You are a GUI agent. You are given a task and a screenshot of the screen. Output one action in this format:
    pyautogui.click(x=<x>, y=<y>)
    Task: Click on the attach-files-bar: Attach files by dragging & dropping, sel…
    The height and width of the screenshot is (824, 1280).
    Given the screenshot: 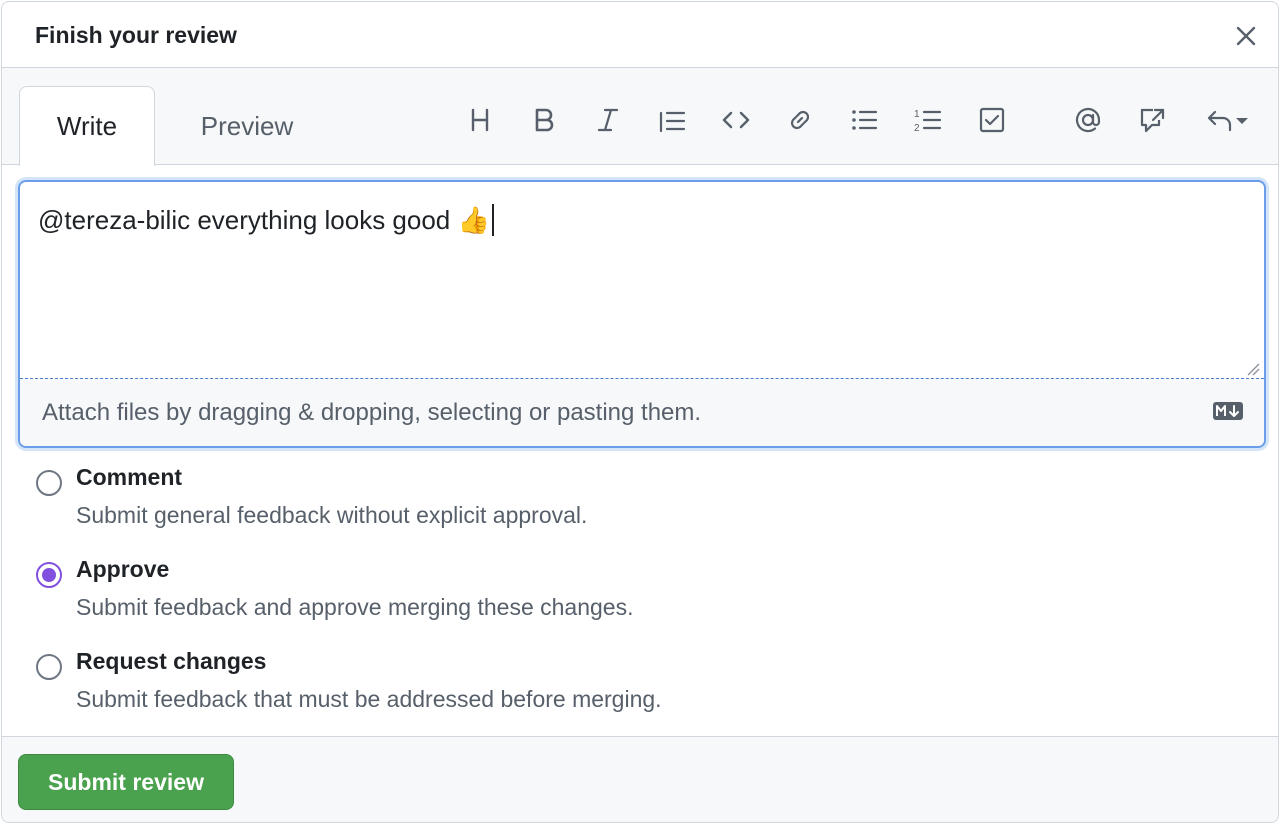 What is the action you would take?
    pyautogui.click(x=642, y=412)
    